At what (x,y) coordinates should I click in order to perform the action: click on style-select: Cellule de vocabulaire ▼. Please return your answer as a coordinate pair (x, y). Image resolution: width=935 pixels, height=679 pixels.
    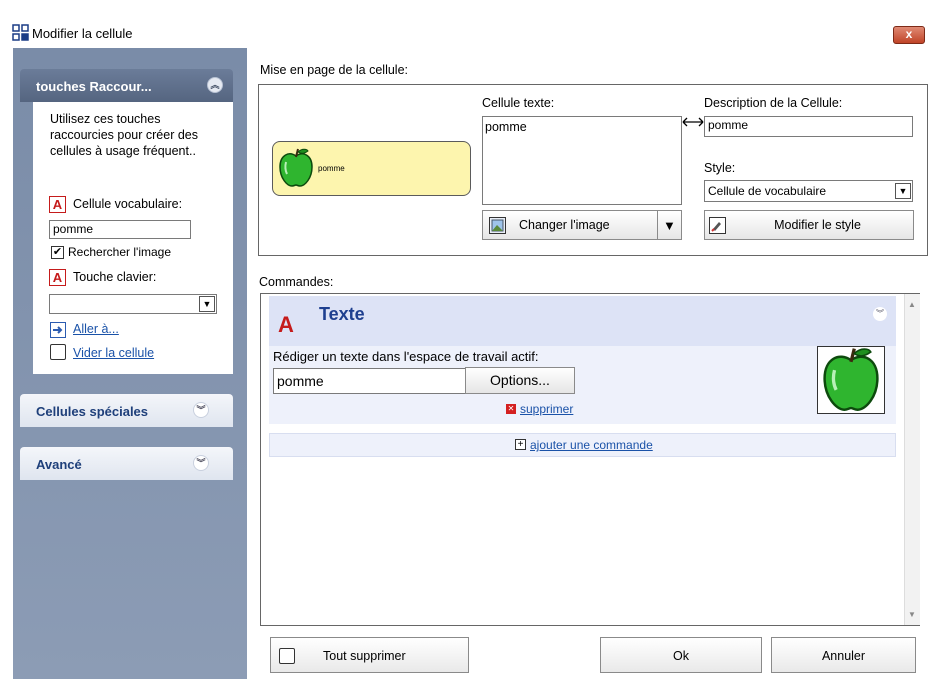
    Looking at the image, I should click on (808, 191).